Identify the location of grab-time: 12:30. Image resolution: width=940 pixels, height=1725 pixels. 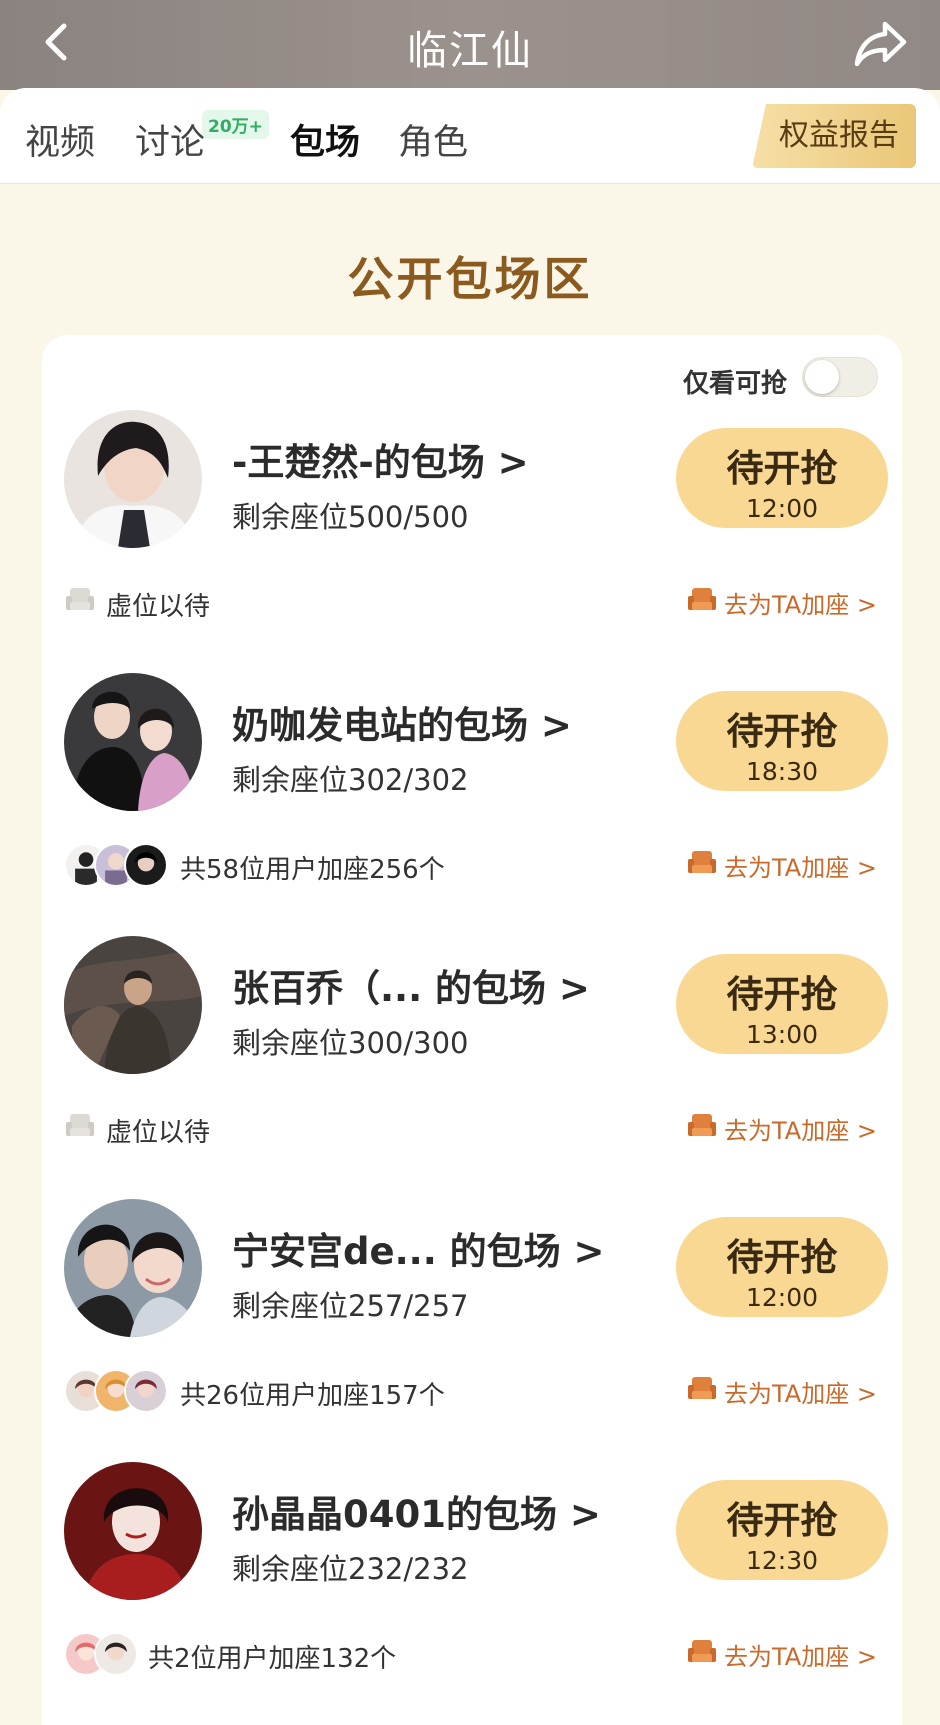
(782, 1560).